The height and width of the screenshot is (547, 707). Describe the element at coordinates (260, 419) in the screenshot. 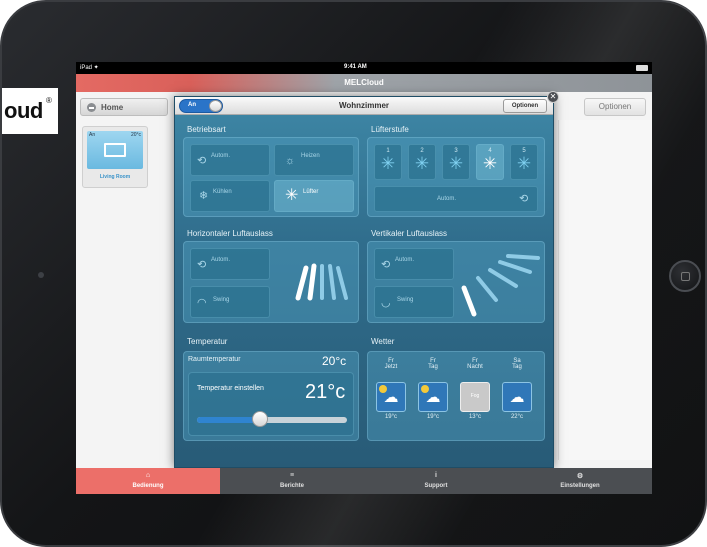

I see `slider-thumb` at that location.